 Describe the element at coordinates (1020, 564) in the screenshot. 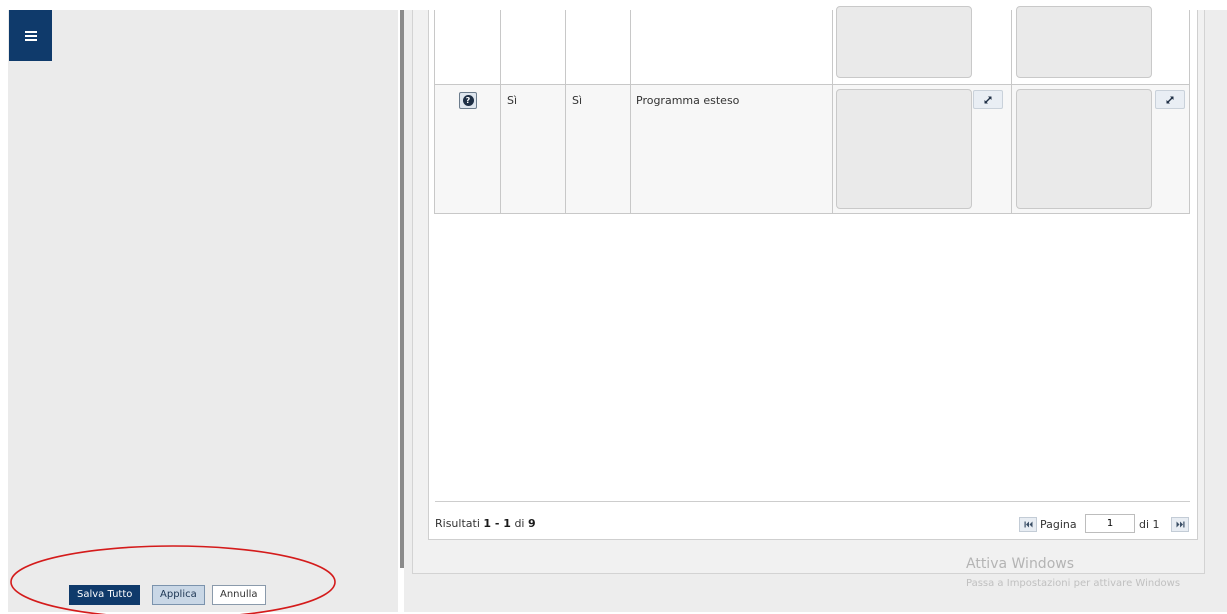

I see `windows-activation-title: Attiva Windows` at that location.